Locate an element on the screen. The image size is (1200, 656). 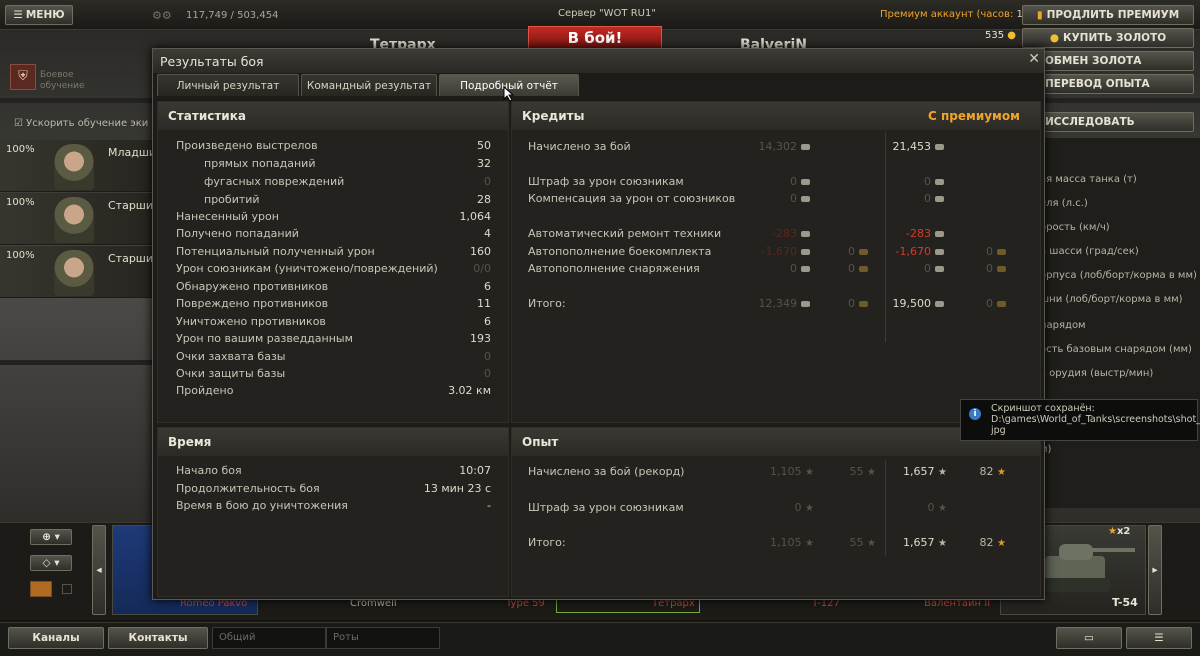
tank-name: T-54 is located at coordinates (1125, 602).